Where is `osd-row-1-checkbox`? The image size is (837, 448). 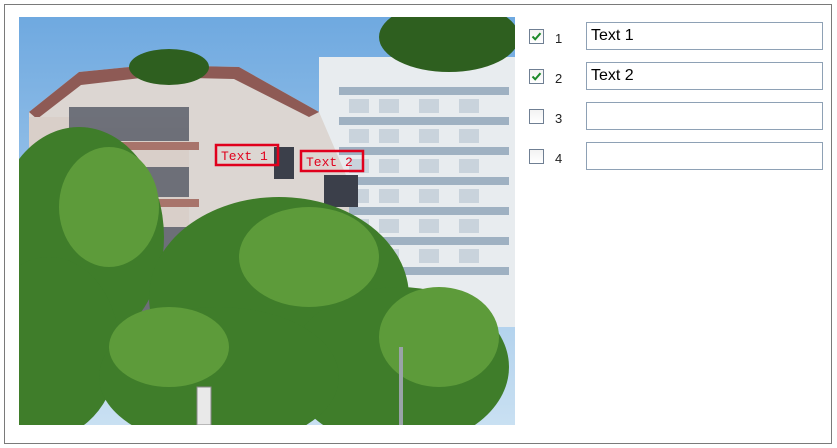 osd-row-1-checkbox is located at coordinates (536, 36).